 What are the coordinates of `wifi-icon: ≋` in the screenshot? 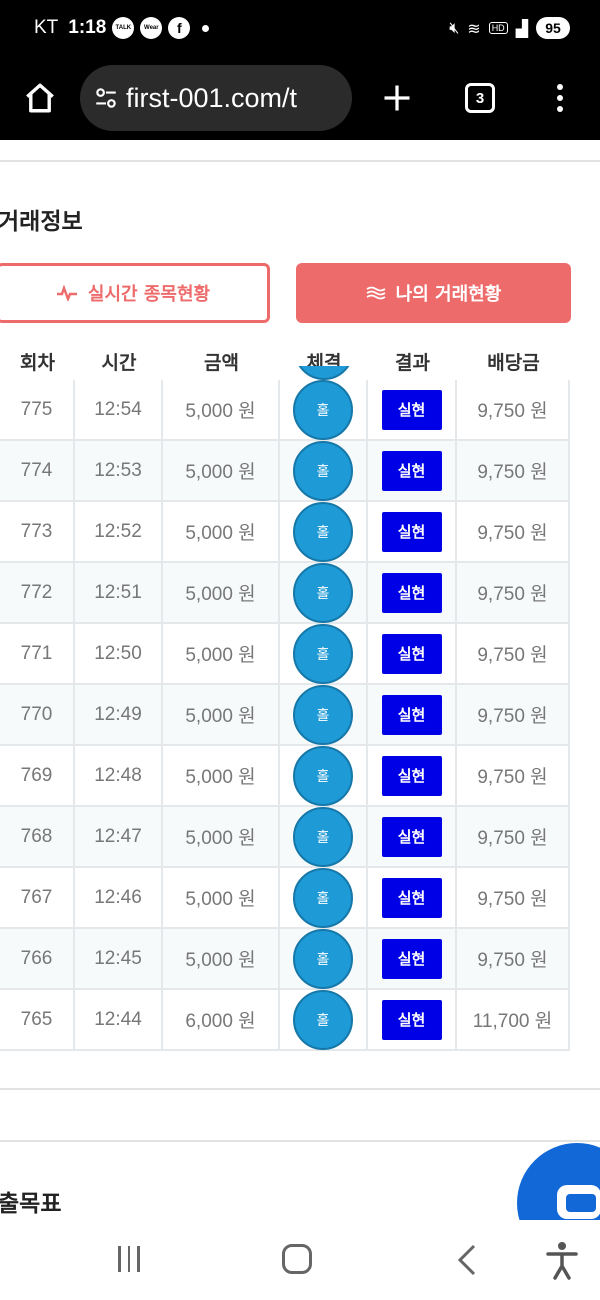 It's located at (474, 28).